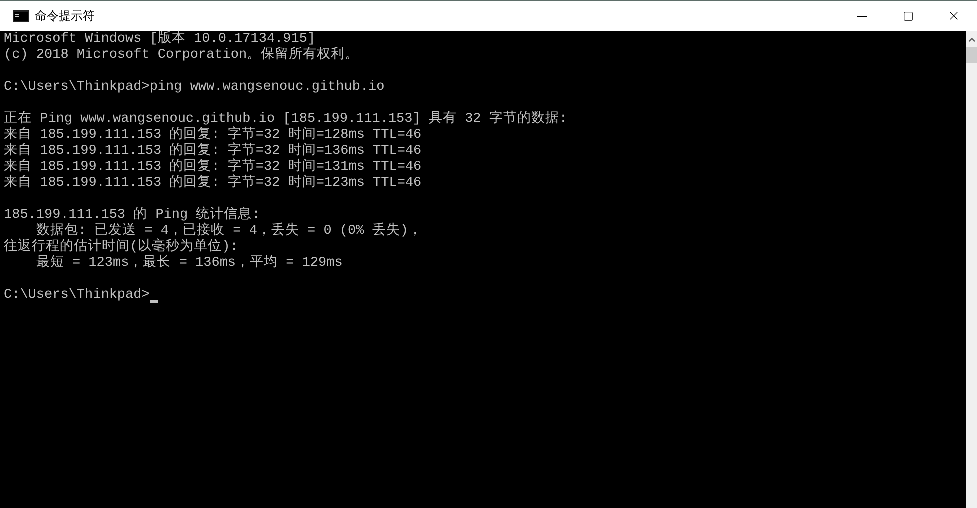 The height and width of the screenshot is (508, 977). I want to click on console-line: 来自 185.199.111.153 的回复: 字节=32 时间=123ms TTL=46, so click(213, 184).